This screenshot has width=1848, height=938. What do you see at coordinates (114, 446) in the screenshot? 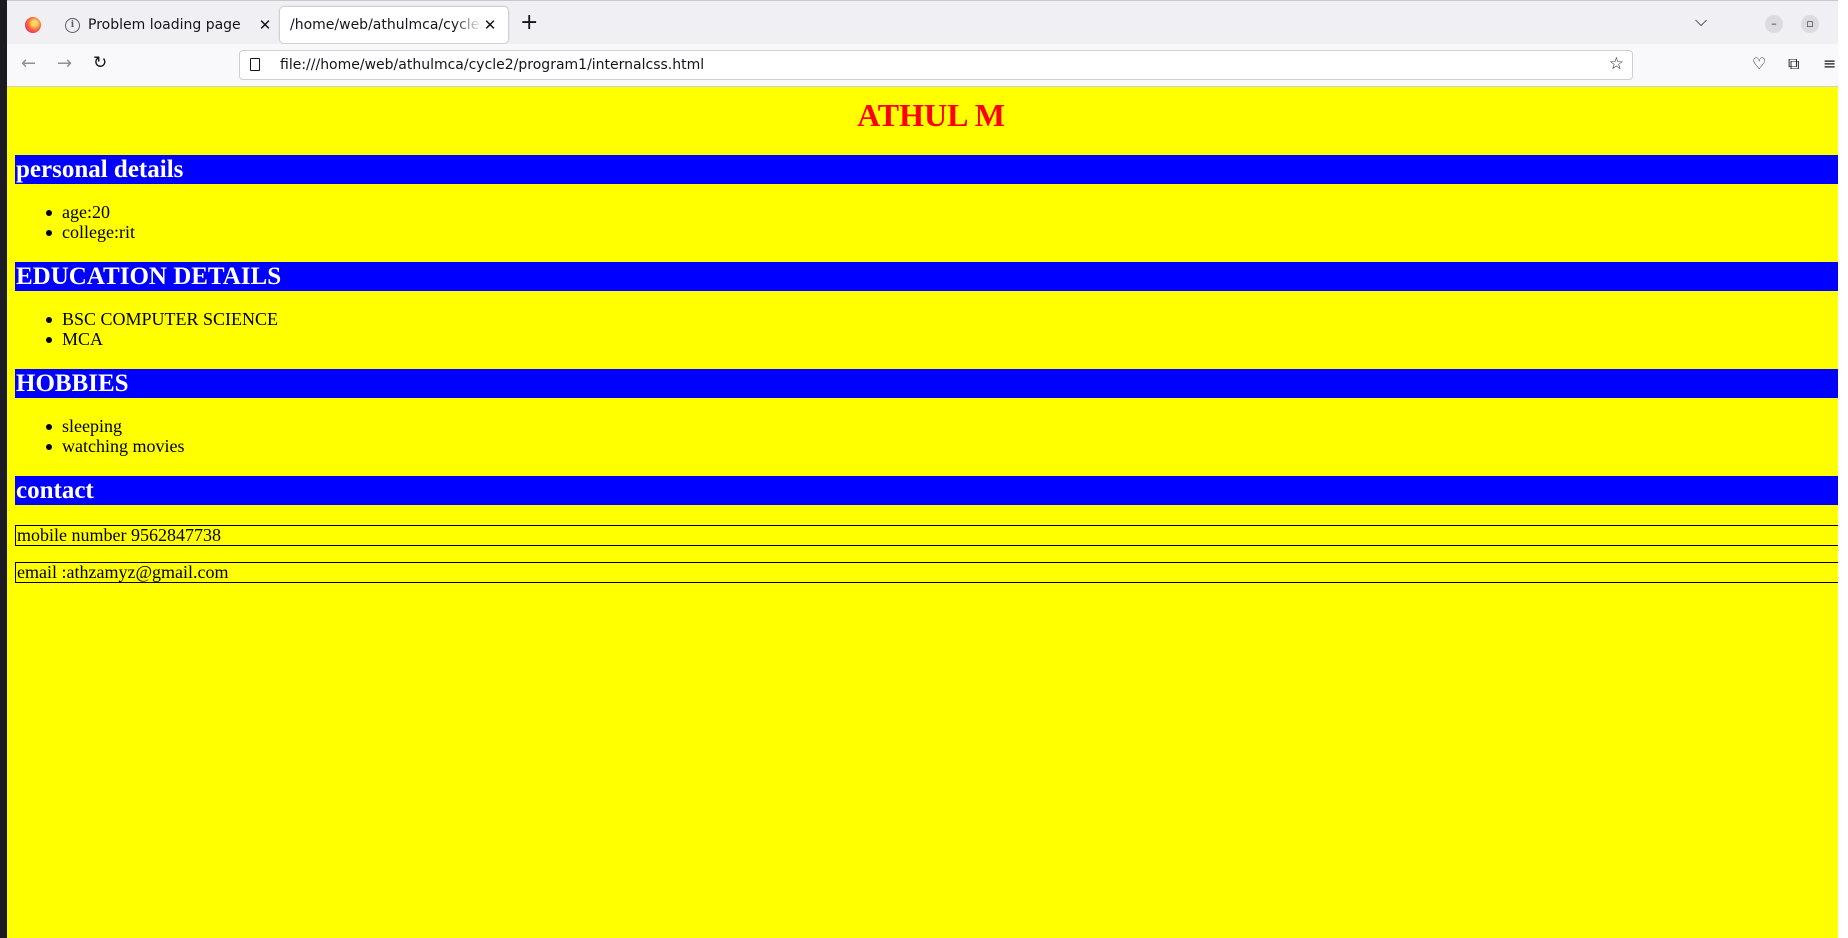
I see `list-item: watching movies` at bounding box center [114, 446].